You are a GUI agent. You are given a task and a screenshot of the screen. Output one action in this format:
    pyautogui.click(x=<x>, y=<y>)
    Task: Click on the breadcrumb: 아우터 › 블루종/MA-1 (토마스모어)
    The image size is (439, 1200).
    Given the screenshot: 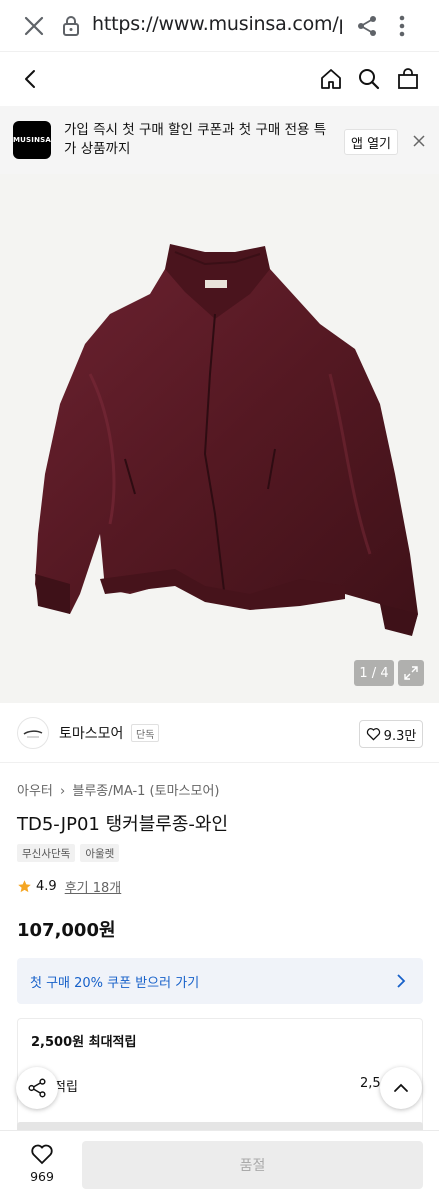 What is the action you would take?
    pyautogui.click(x=118, y=789)
    